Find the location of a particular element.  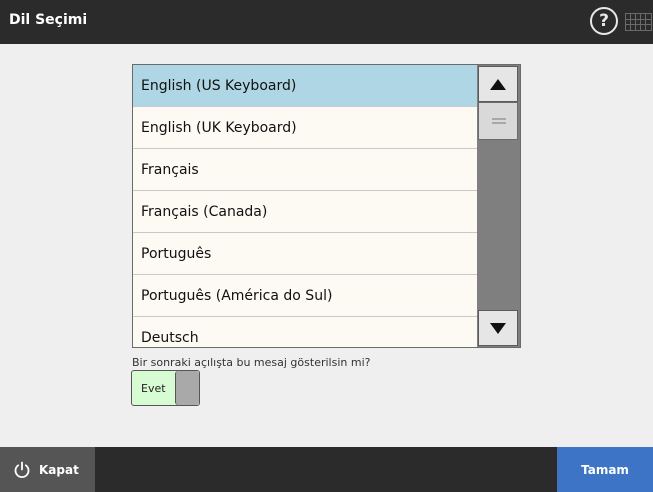

language-list-item: Português is located at coordinates (305, 254).